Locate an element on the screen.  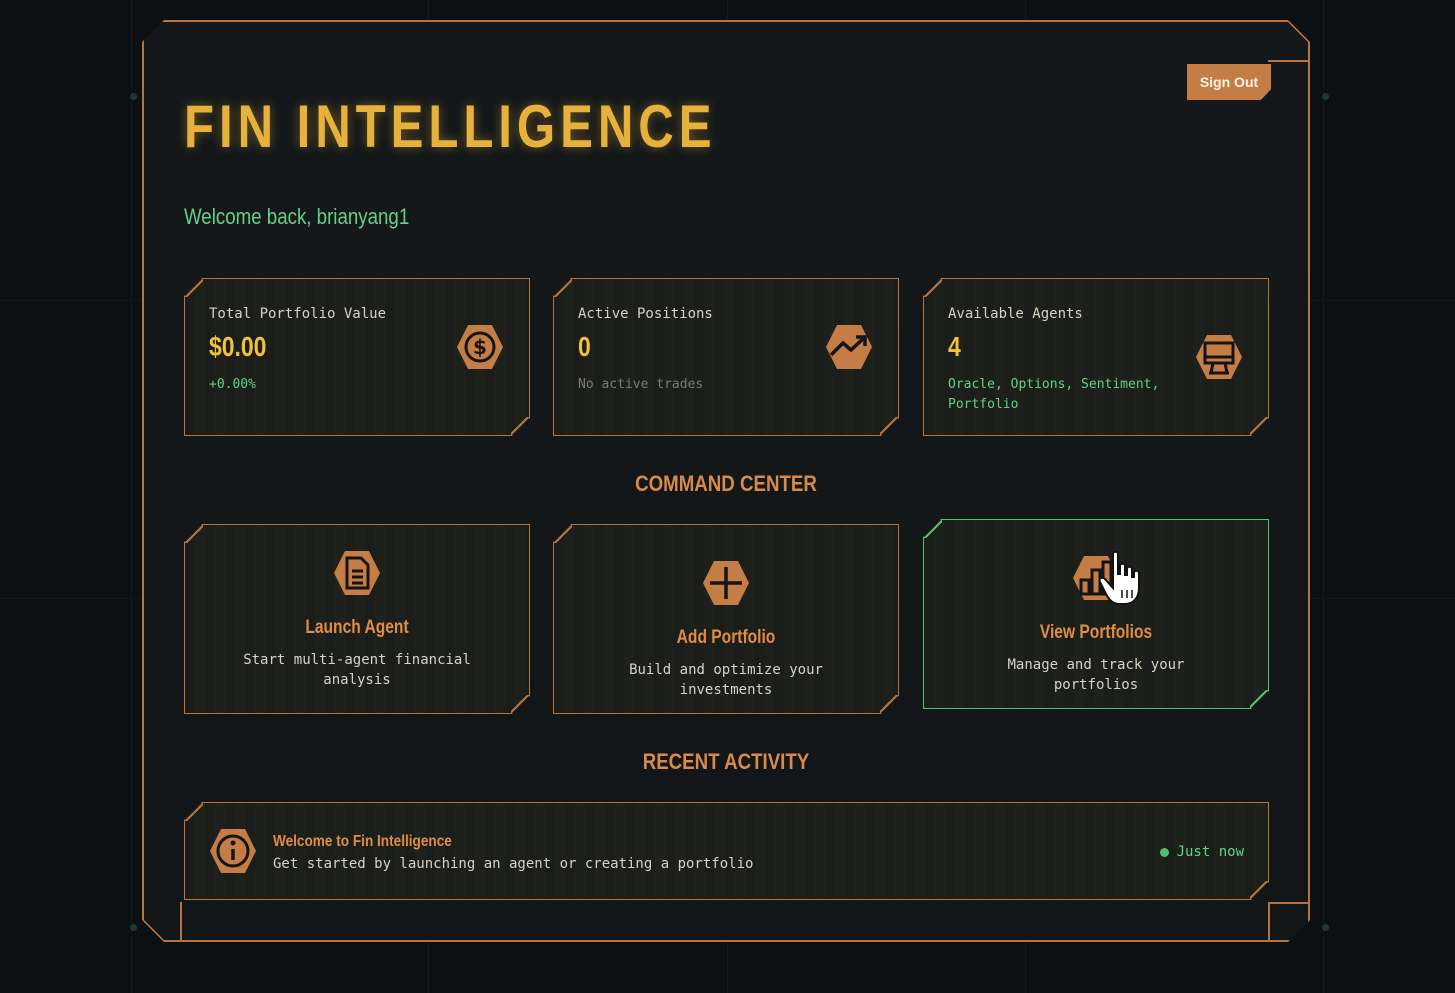
monitor-icon is located at coordinates (1219, 357).